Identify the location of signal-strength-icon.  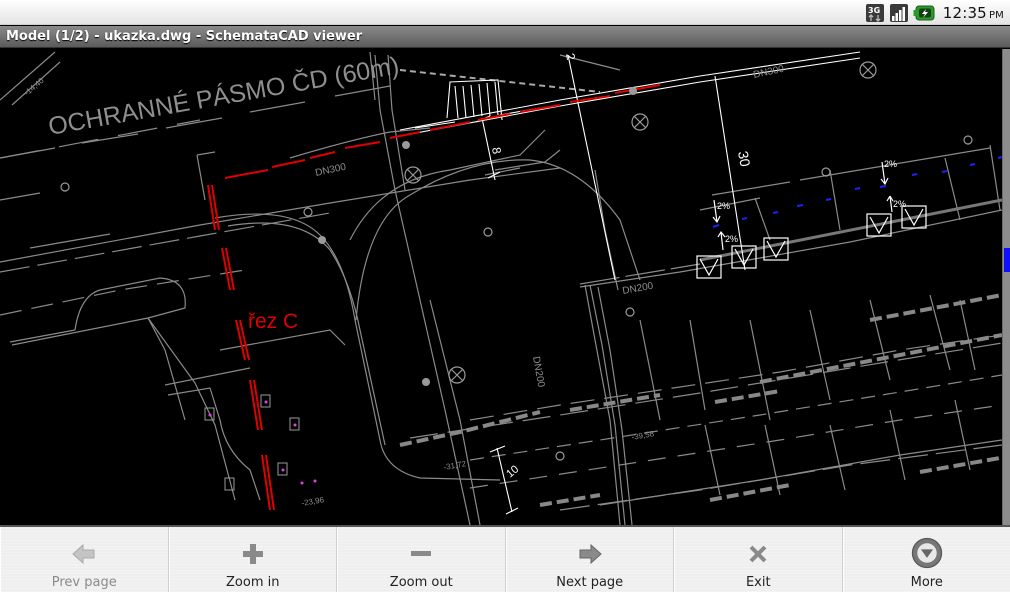
(899, 13).